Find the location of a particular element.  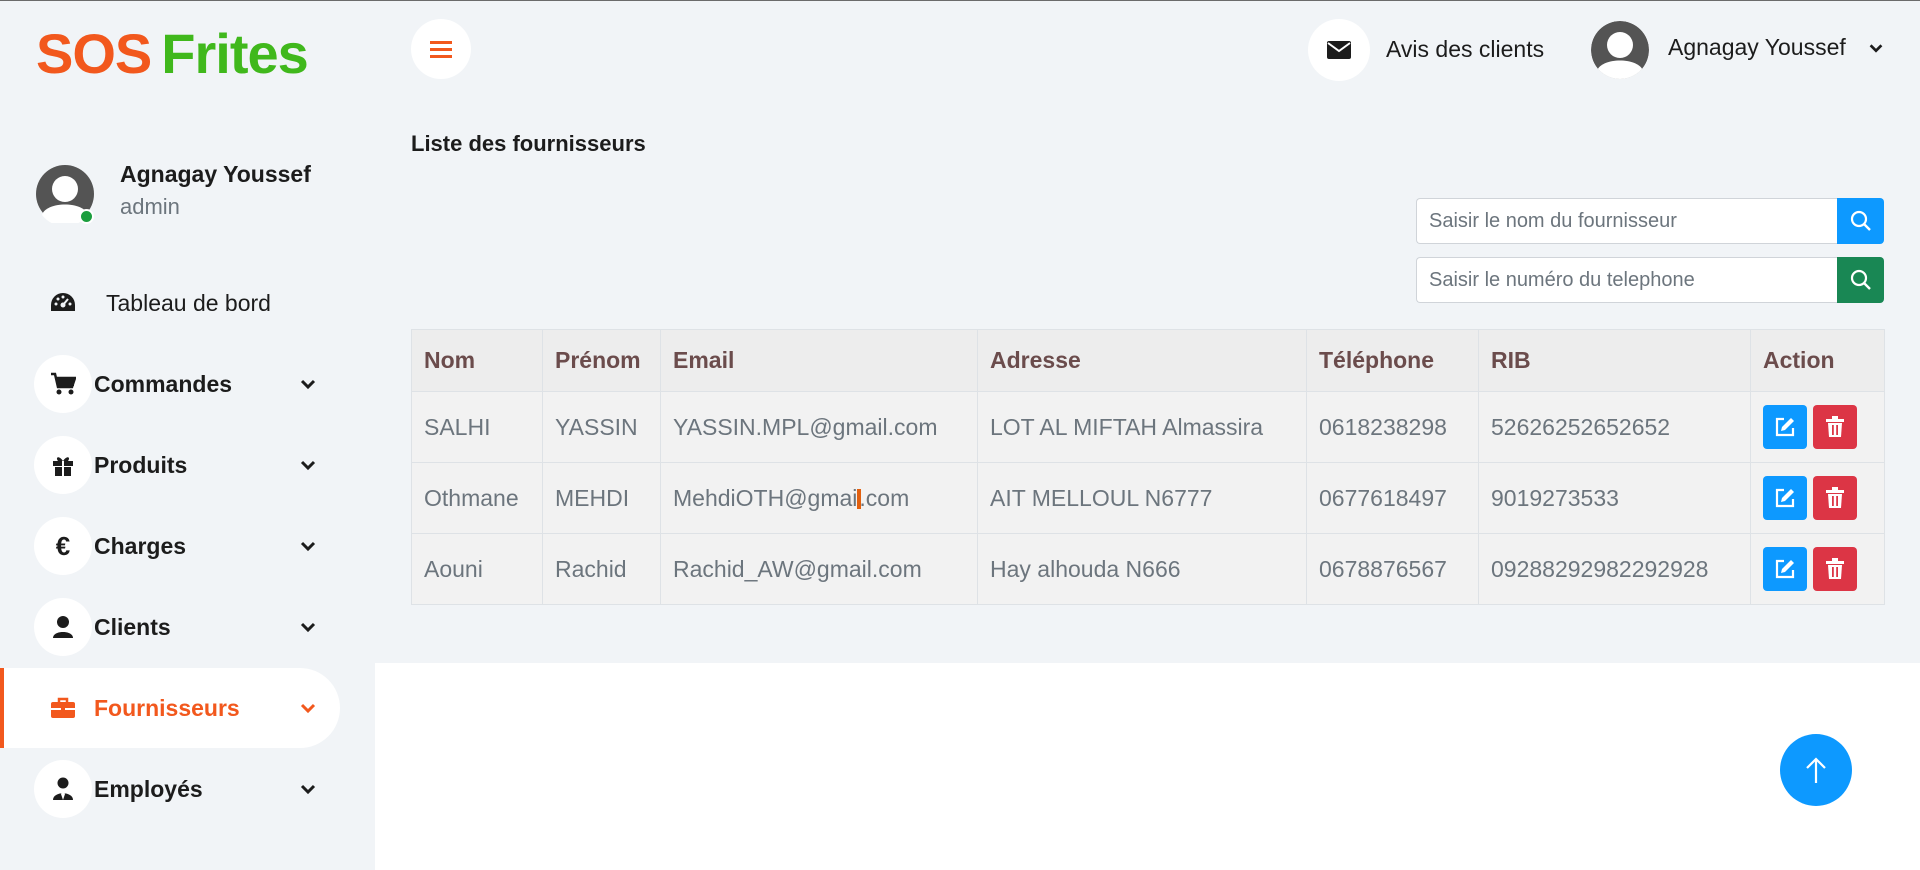

search-supplier-phone is located at coordinates (1650, 280).